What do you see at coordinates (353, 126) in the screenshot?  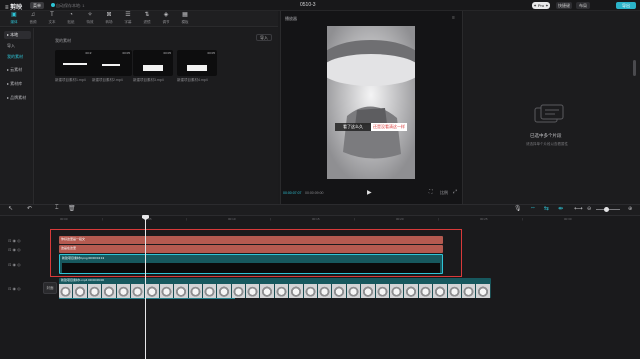 I see `caption-left: 看了这么久` at bounding box center [353, 126].